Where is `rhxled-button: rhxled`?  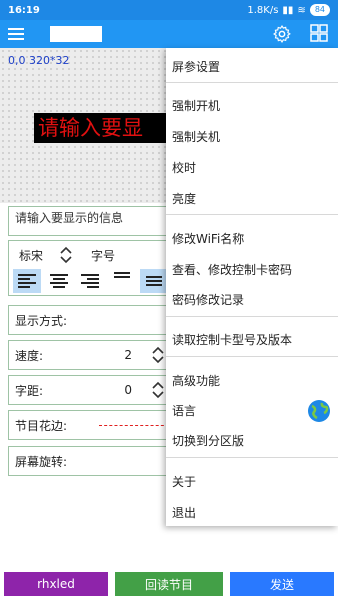
rhxled-button: rhxled is located at coordinates (56, 584).